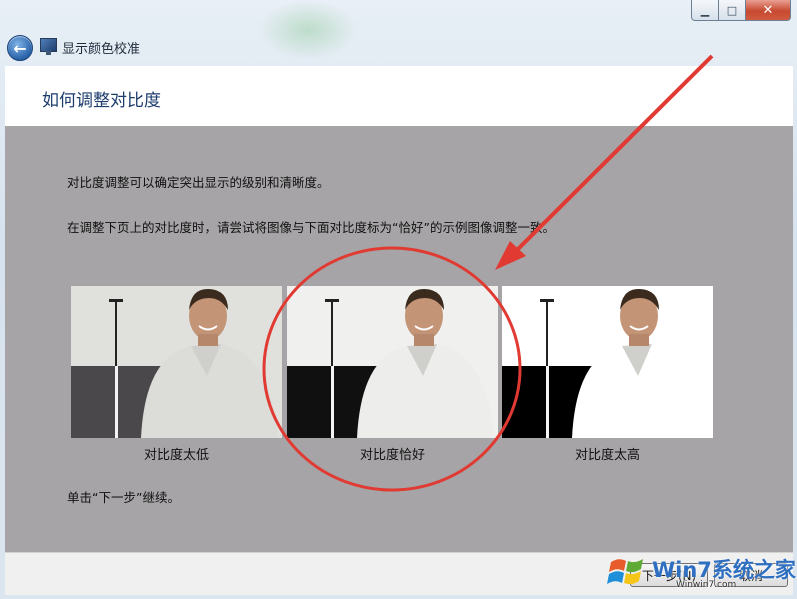 The height and width of the screenshot is (599, 797). What do you see at coordinates (176, 455) in the screenshot?
I see `caption-low-contrast: 对比度太低` at bounding box center [176, 455].